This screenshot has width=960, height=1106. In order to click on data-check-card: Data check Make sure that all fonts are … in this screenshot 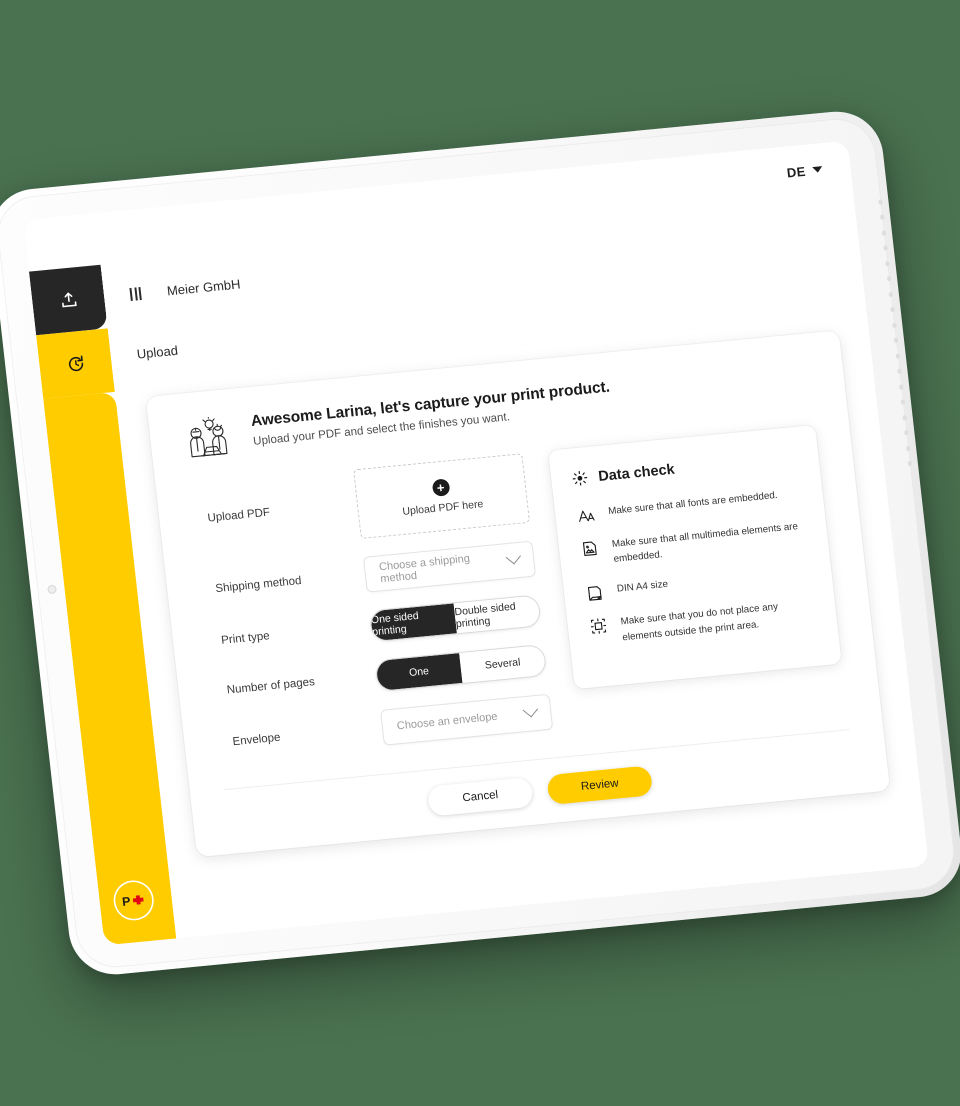, I will do `click(695, 556)`.